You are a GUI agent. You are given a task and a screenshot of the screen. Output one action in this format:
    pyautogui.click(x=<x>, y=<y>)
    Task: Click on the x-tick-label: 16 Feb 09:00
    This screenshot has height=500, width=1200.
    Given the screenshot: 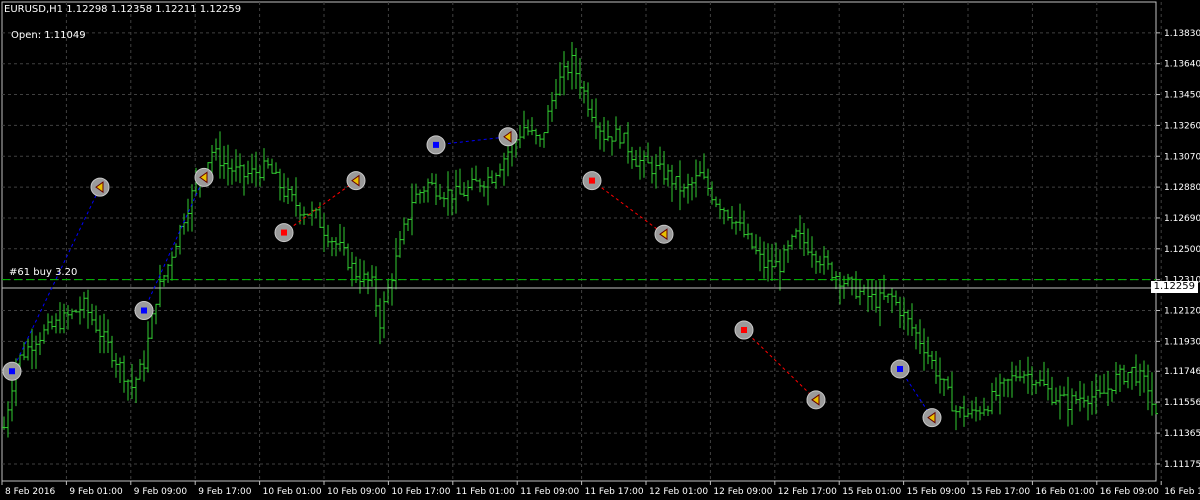 What is the action you would take?
    pyautogui.click(x=1129, y=492)
    